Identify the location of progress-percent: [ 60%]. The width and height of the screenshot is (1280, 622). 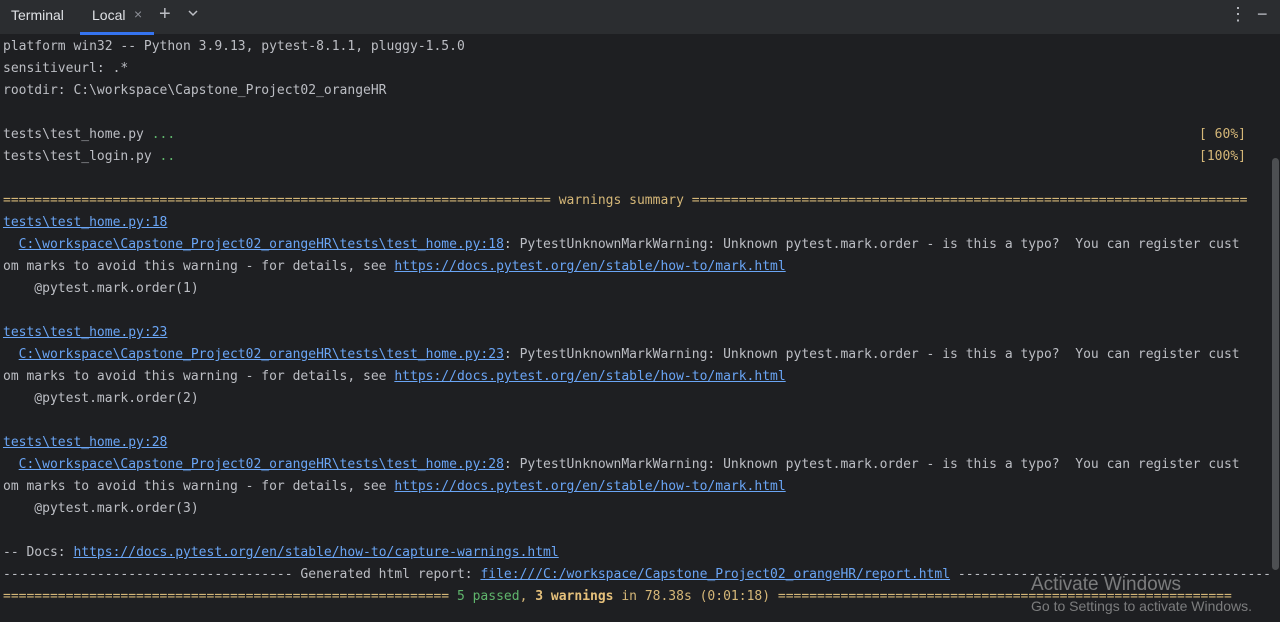
(1222, 134).